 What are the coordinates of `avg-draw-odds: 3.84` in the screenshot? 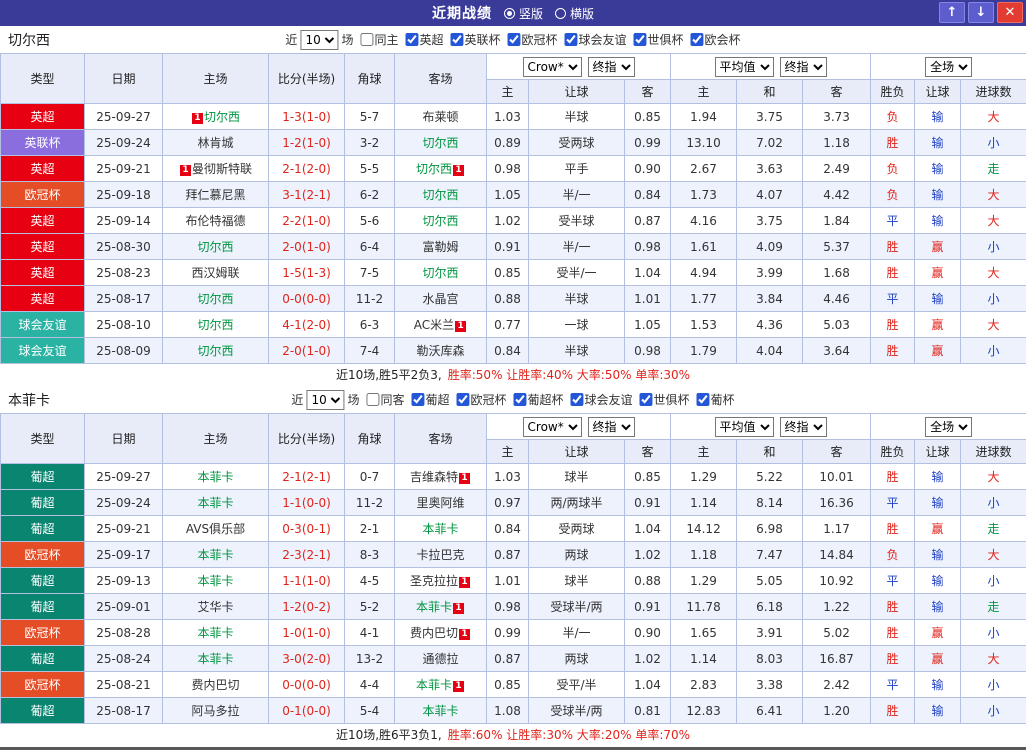 It's located at (770, 299).